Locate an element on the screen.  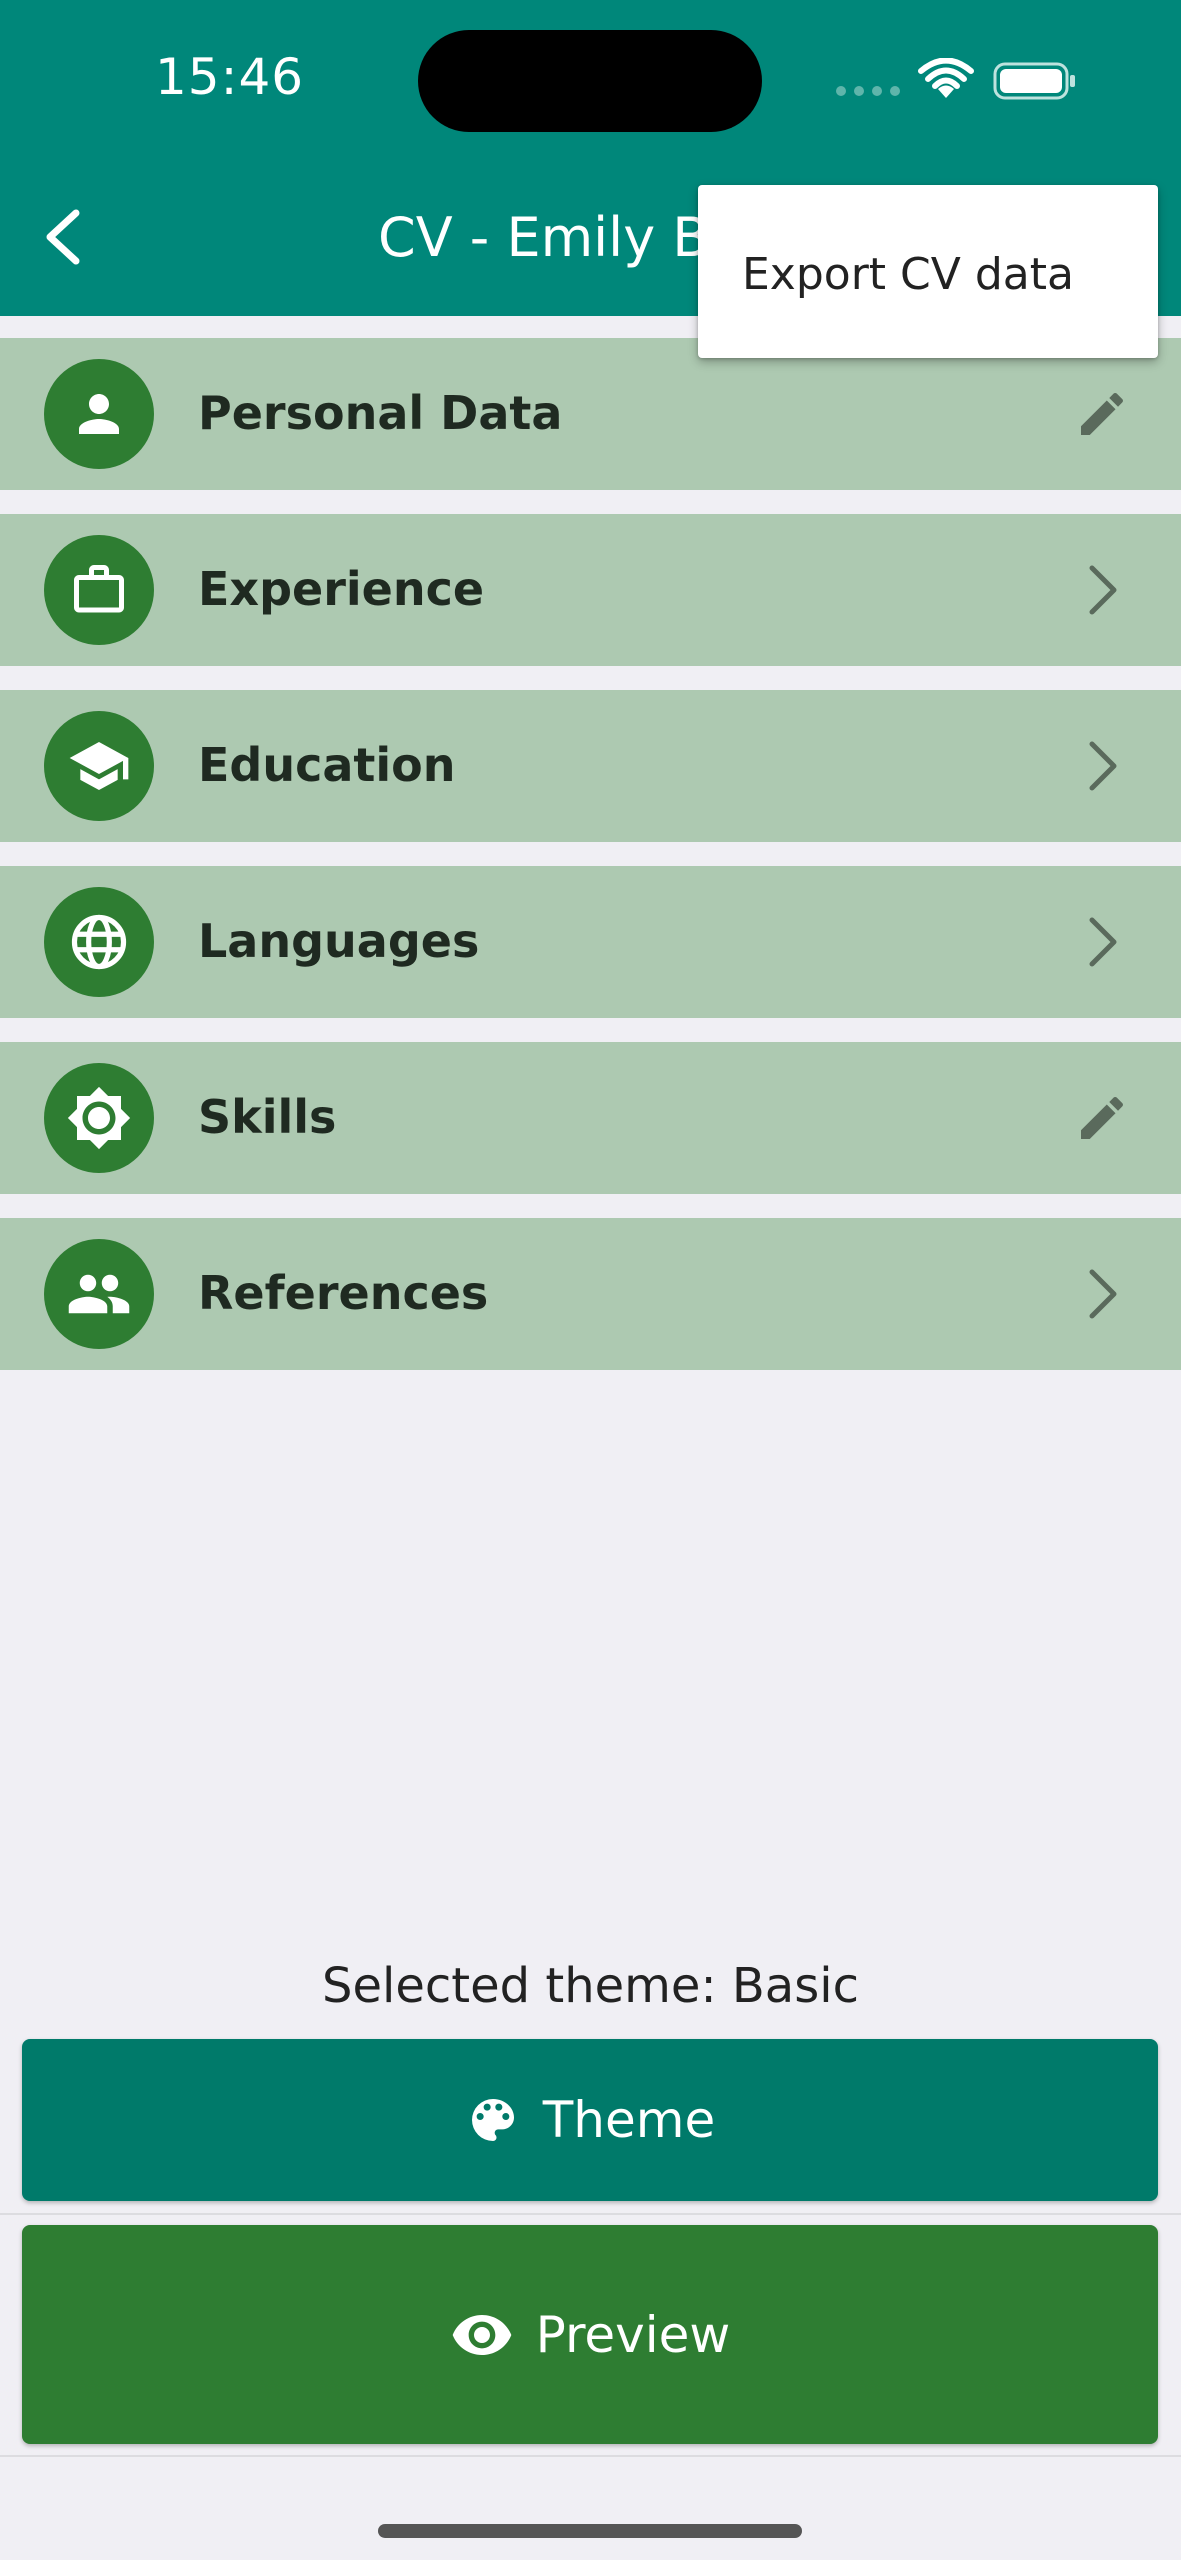
section-row-experience: Experience is located at coordinates (590, 590).